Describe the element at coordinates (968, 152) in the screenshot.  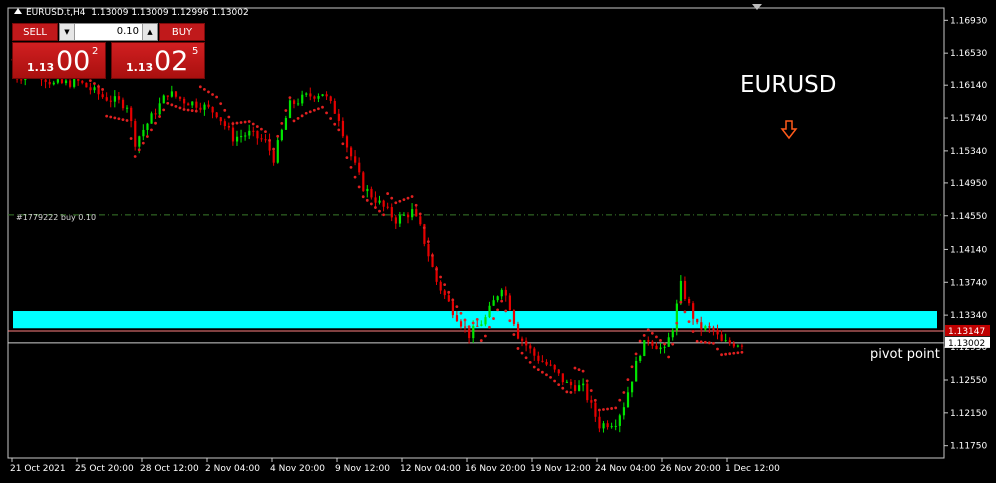
I see `y-tick-label: 1.15340` at that location.